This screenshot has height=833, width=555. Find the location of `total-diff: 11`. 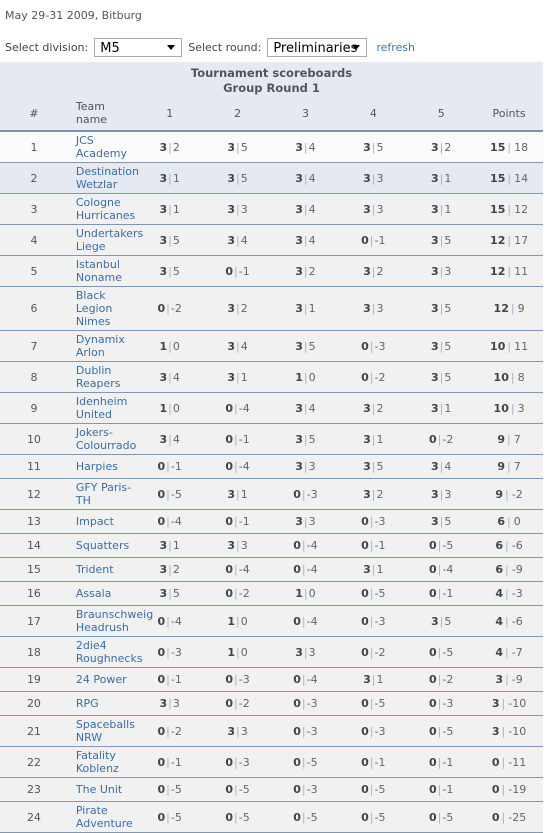

total-diff: 11 is located at coordinates (521, 346).